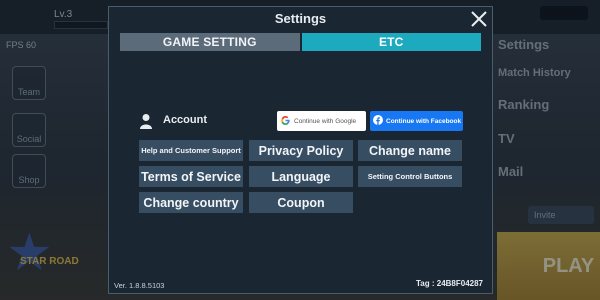 This screenshot has width=600, height=300. I want to click on google-login-button: Continue with Google, so click(321, 121).